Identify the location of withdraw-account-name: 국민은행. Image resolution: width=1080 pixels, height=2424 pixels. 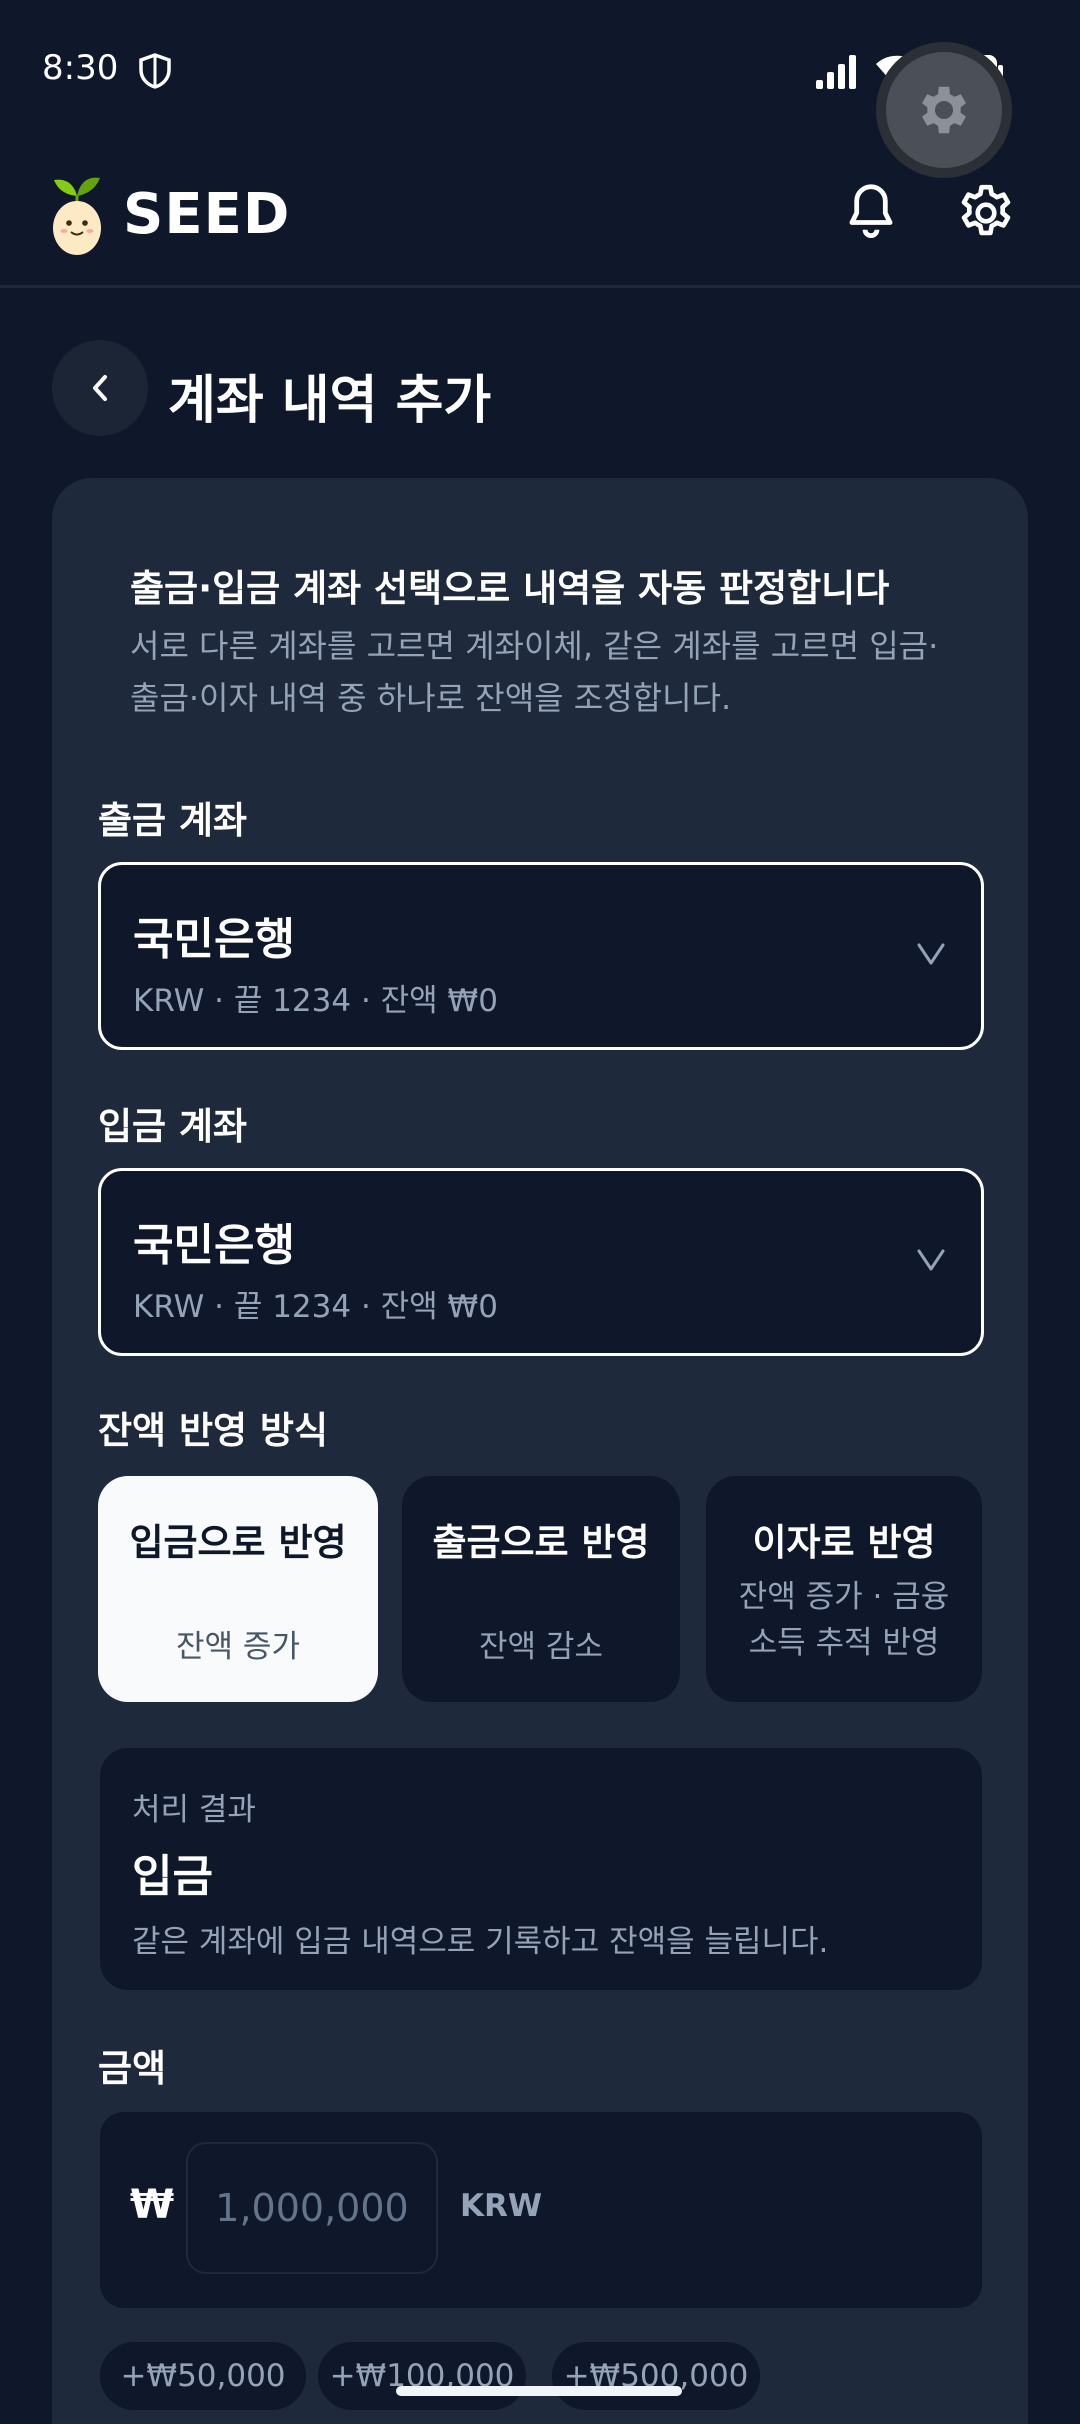
(214, 939).